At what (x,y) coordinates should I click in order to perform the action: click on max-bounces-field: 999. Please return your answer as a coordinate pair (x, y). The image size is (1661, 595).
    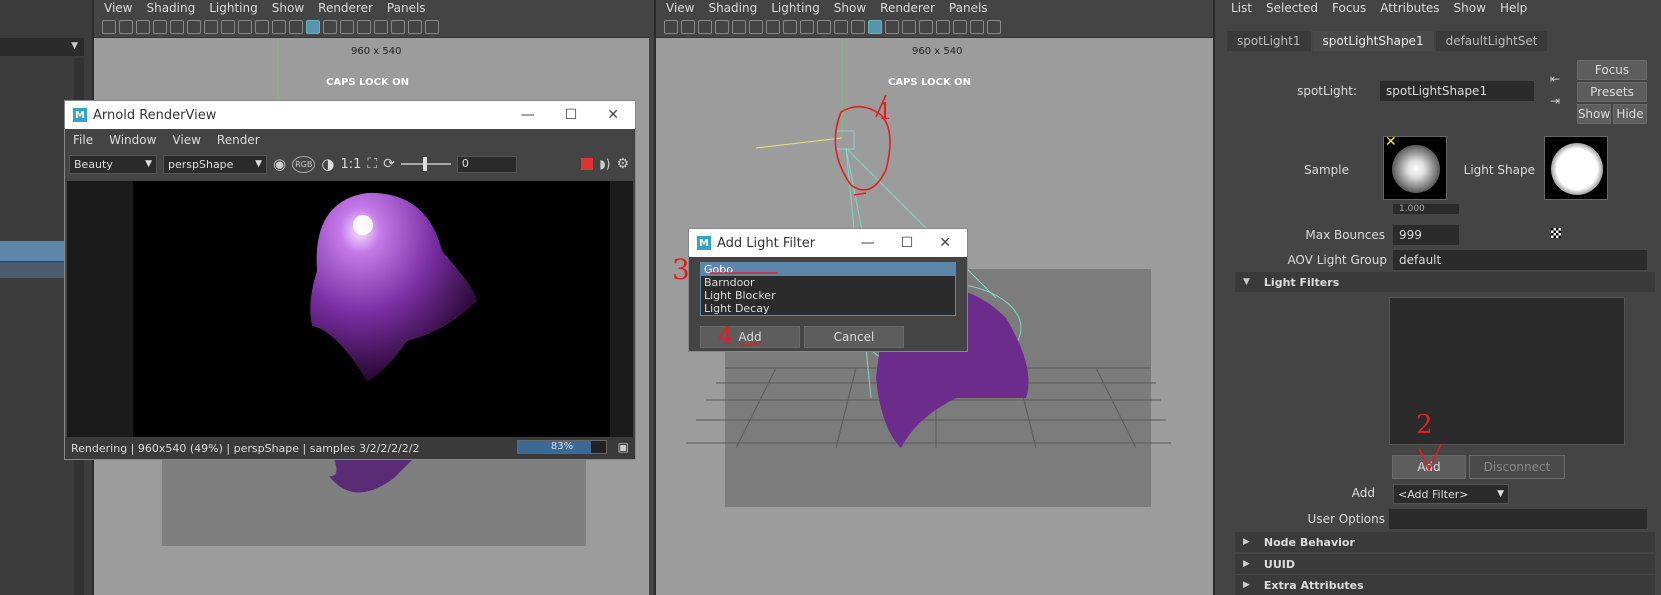
    Looking at the image, I should click on (1426, 235).